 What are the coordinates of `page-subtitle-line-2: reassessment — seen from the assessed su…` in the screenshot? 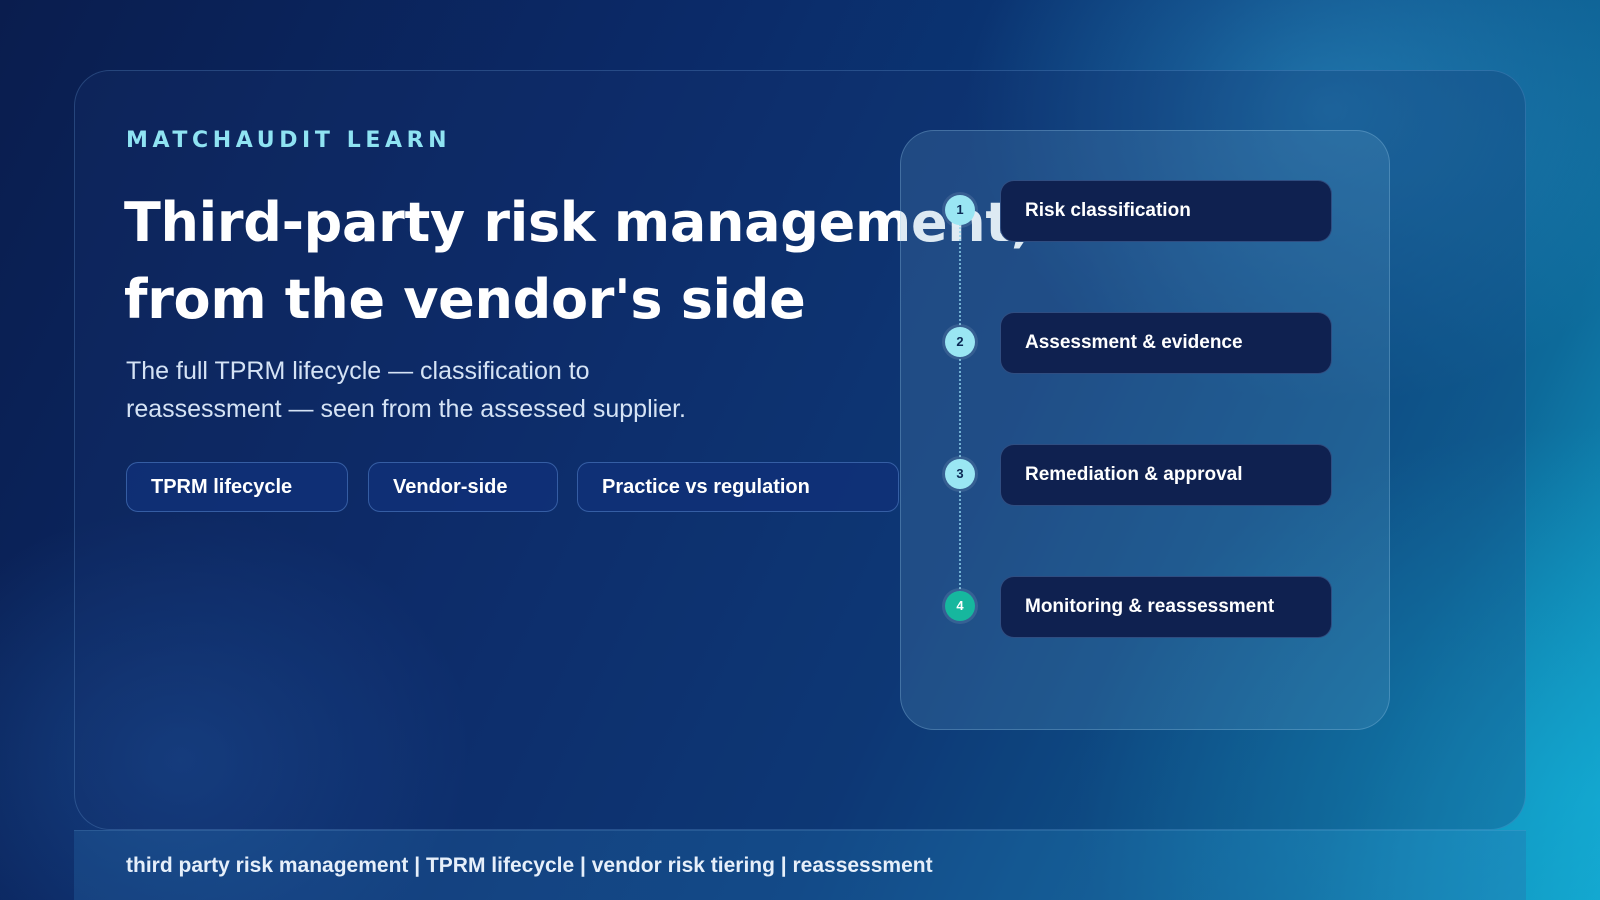 It's located at (406, 409).